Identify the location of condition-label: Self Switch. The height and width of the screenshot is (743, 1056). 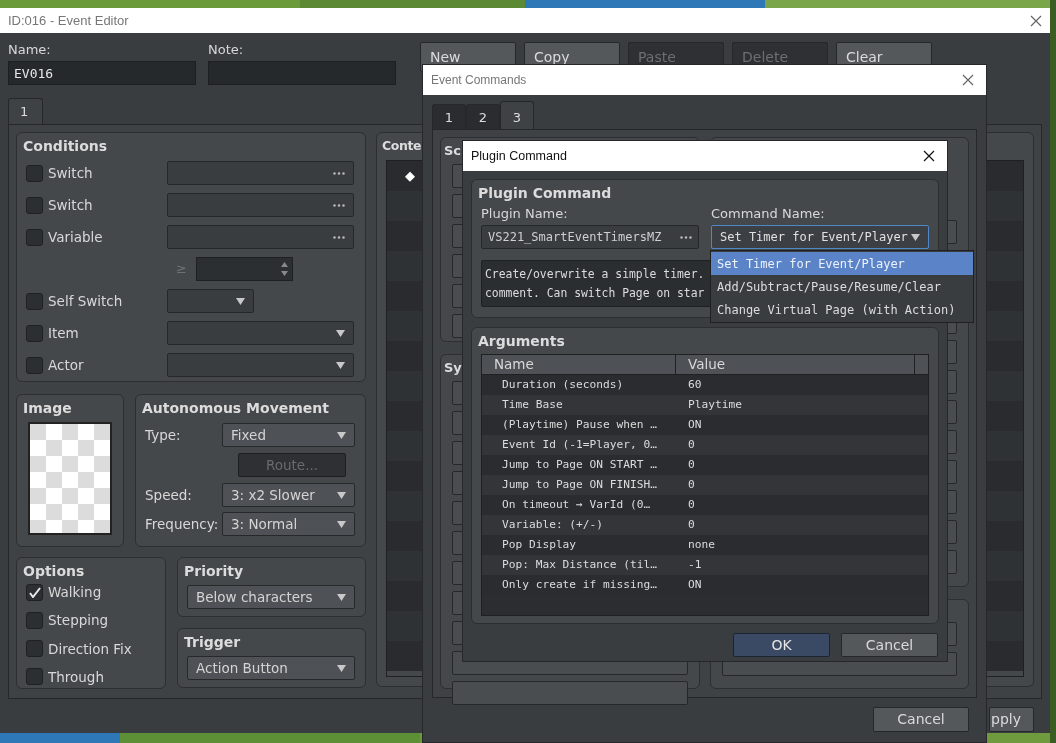
(86, 301).